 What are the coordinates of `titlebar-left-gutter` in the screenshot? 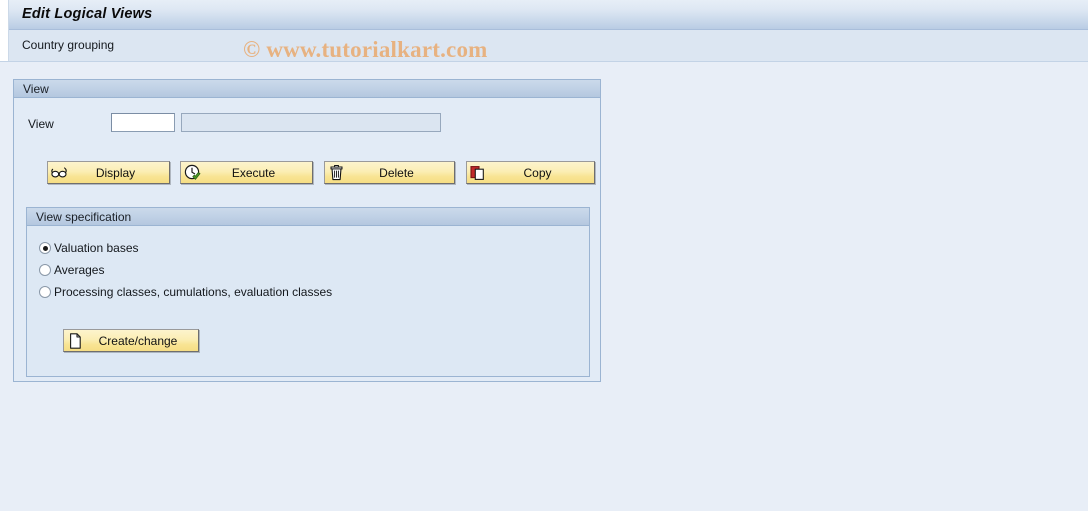 It's located at (4, 15).